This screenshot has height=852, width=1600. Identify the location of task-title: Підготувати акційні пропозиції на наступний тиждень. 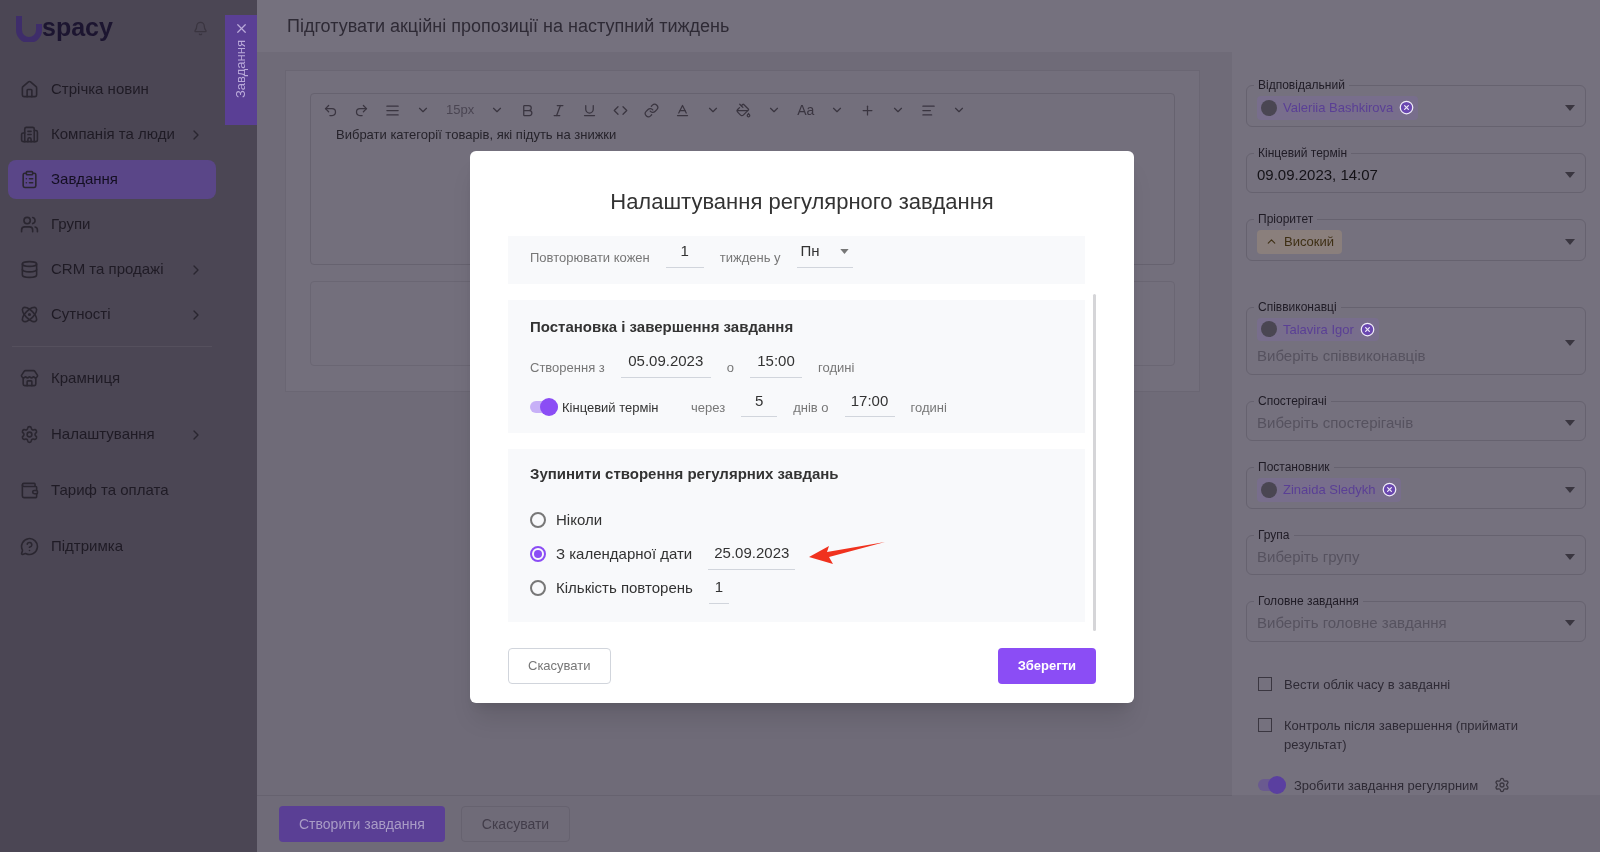
(508, 26).